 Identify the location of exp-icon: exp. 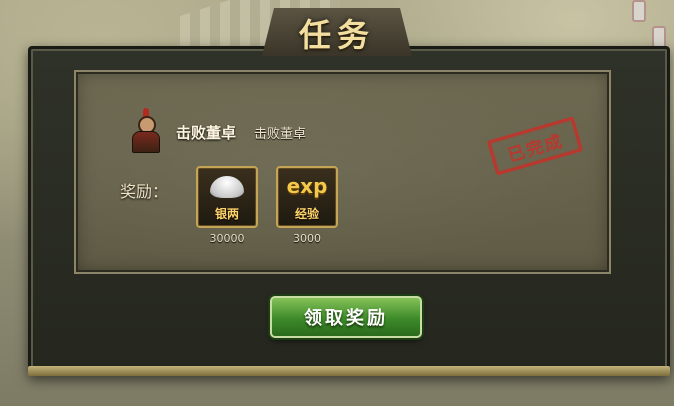
(307, 186).